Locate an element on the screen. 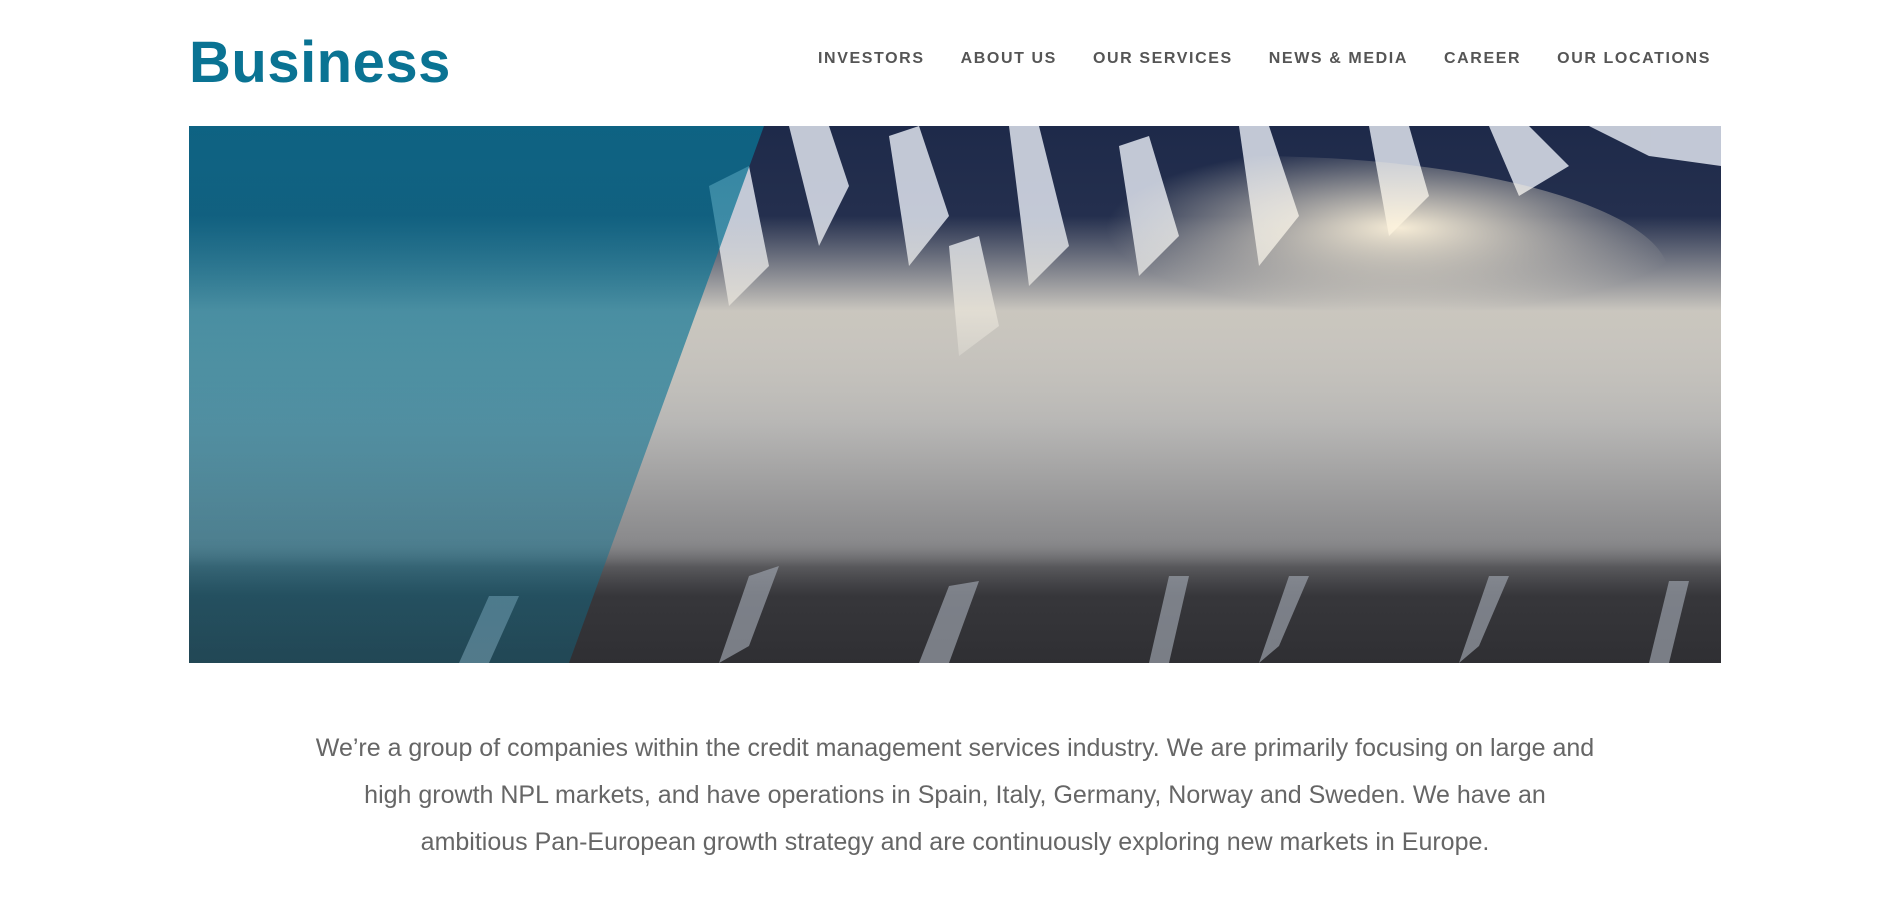 This screenshot has height=920, width=1897. nav-item-about-us: ABOUT US is located at coordinates (1009, 59).